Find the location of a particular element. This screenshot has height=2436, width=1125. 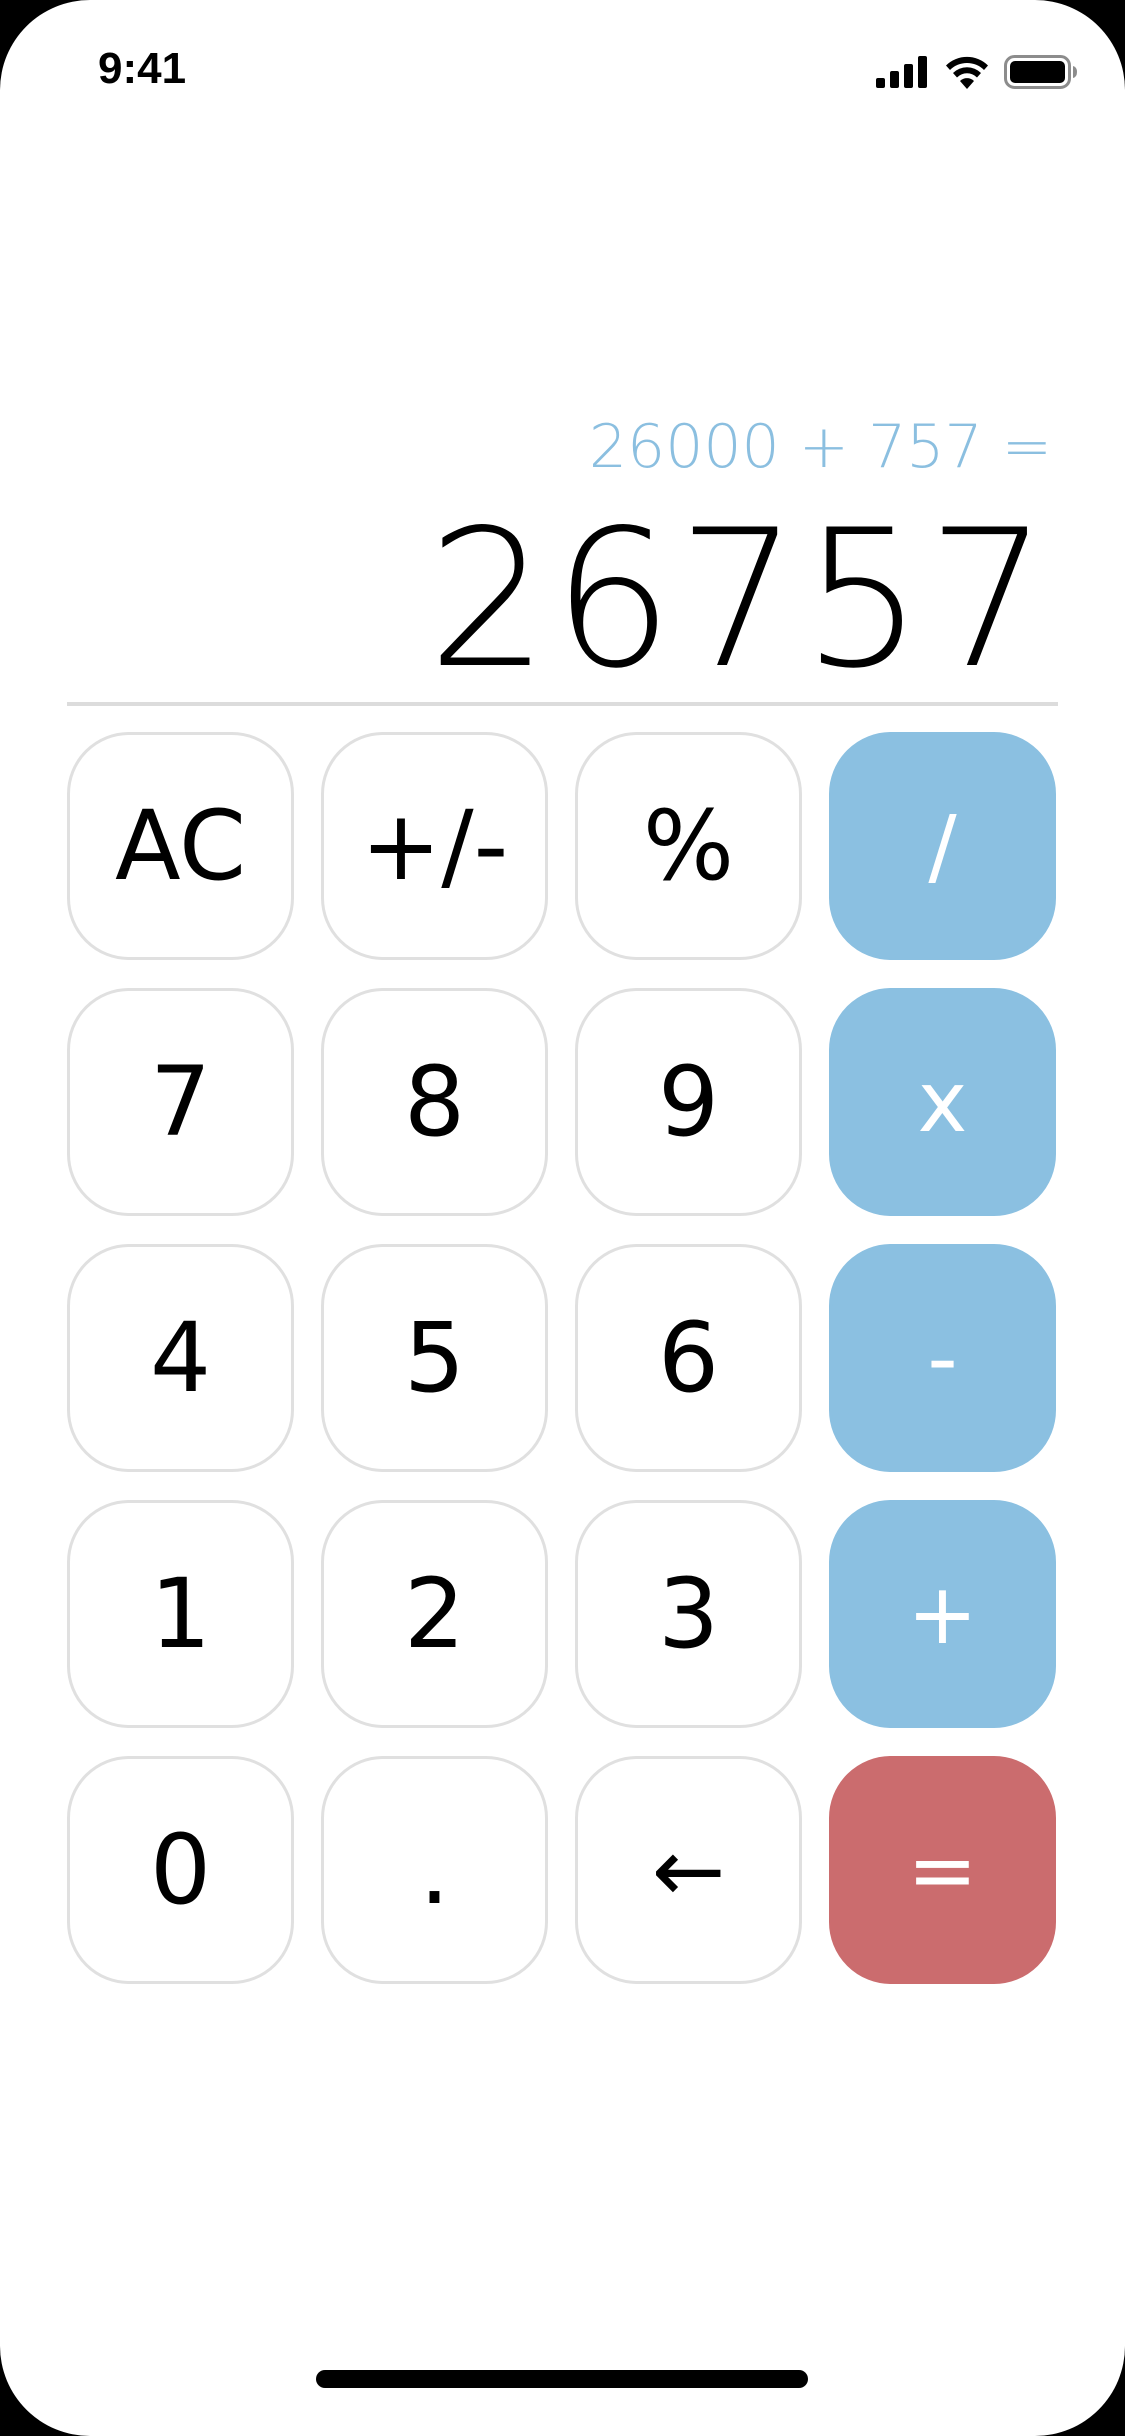

status-bar: 9:41 is located at coordinates (562, 70).